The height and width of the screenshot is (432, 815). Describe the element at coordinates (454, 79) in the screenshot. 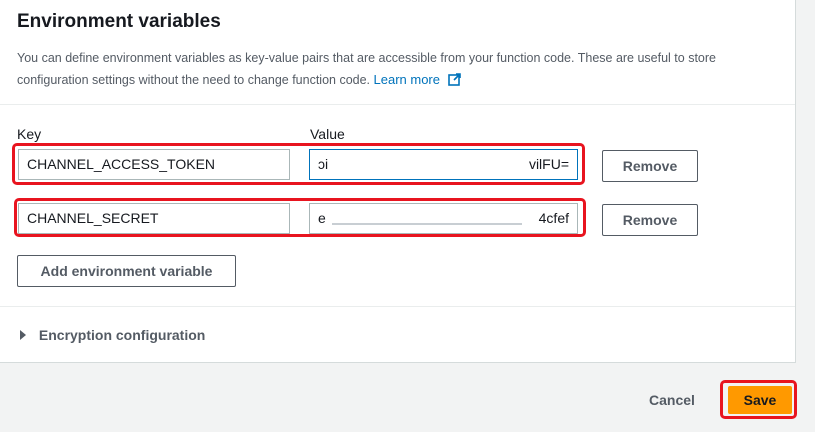

I see `external-link-icon` at that location.